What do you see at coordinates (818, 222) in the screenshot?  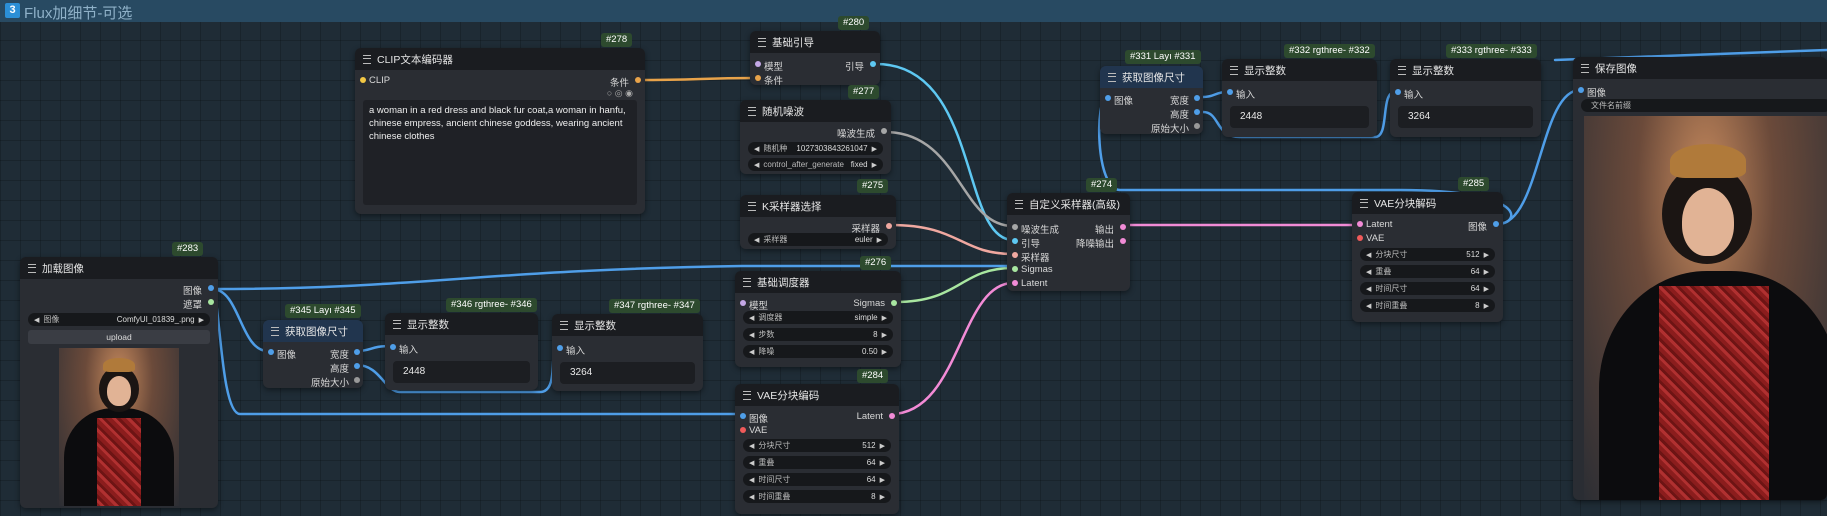 I see `ksampler-select-node: K采样器选择 采样器 ◀ 采样器 euler ▶` at bounding box center [818, 222].